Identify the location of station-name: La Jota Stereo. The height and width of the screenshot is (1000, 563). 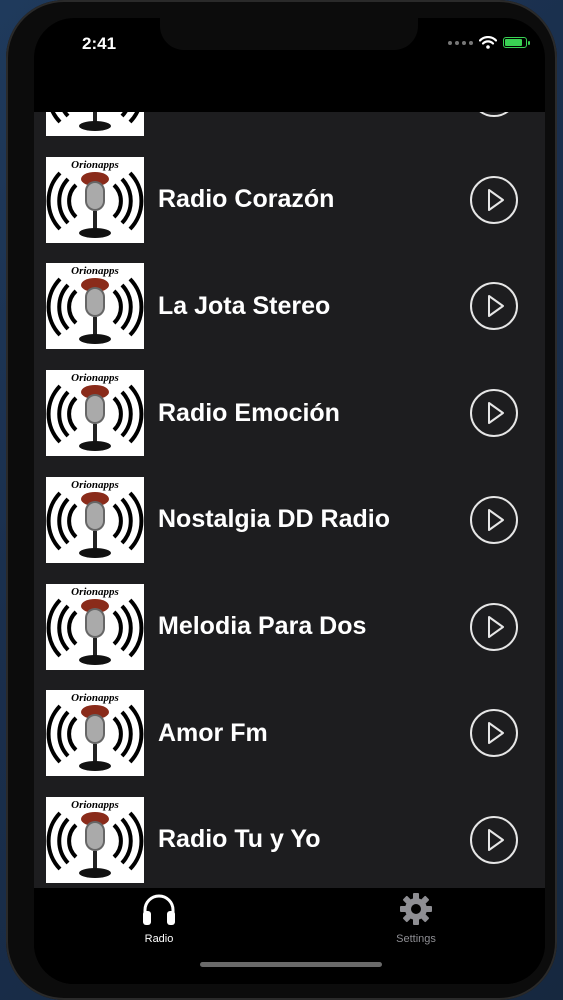
(244, 305).